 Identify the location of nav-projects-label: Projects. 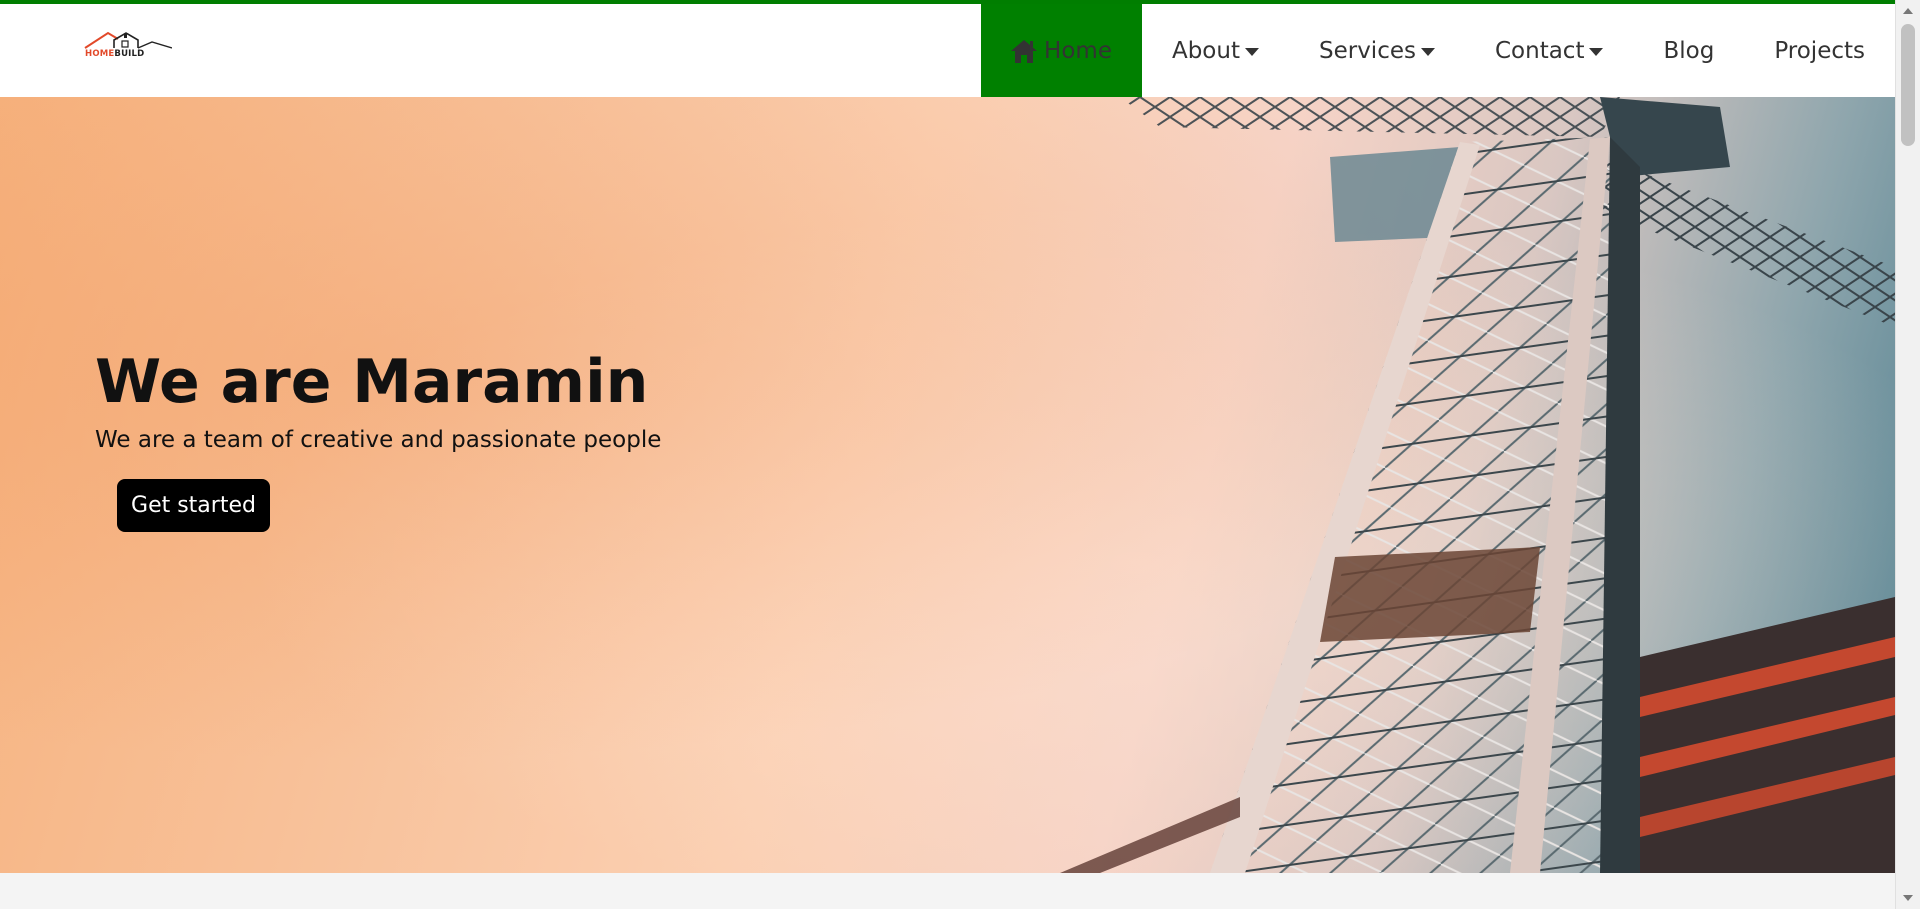
(1819, 50).